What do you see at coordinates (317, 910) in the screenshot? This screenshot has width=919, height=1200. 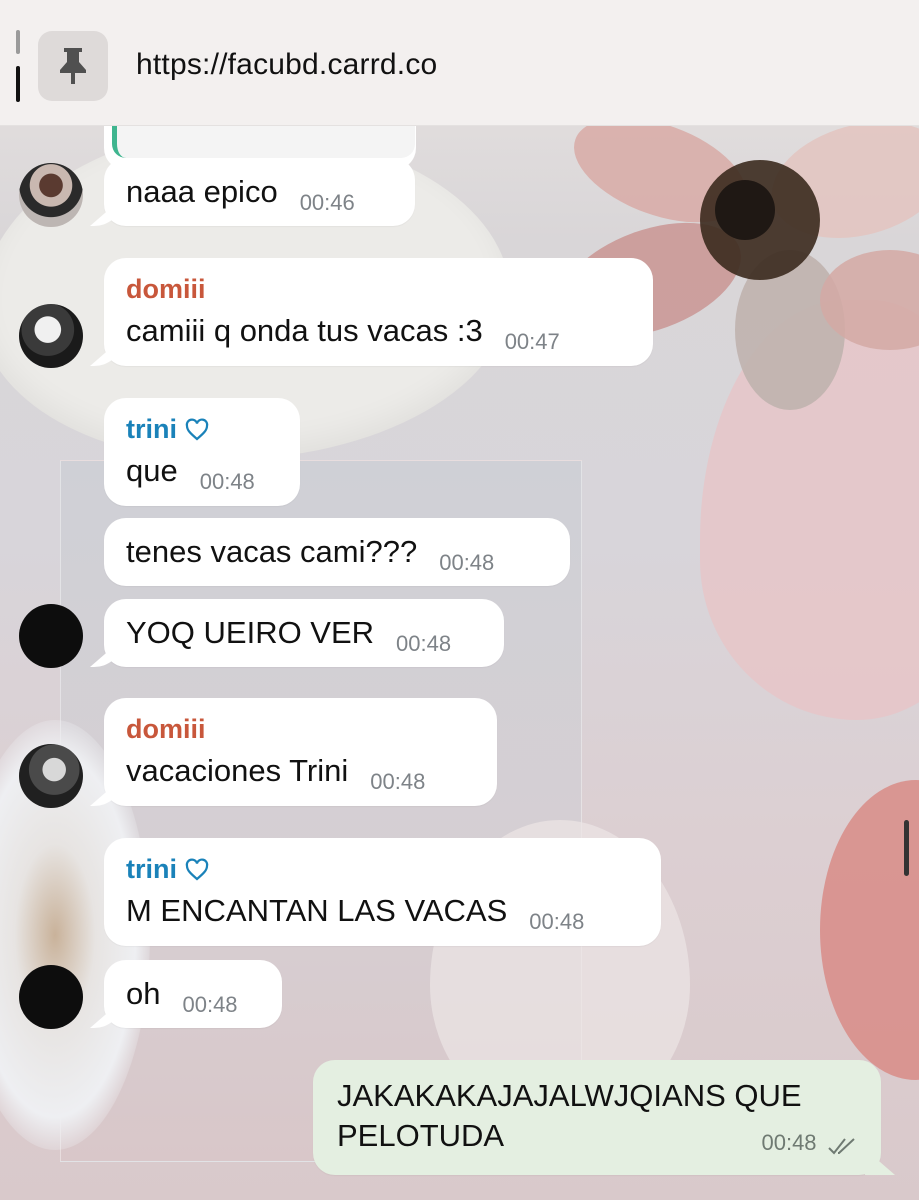 I see `message-text: M ENCANTAN LAS VACAS` at bounding box center [317, 910].